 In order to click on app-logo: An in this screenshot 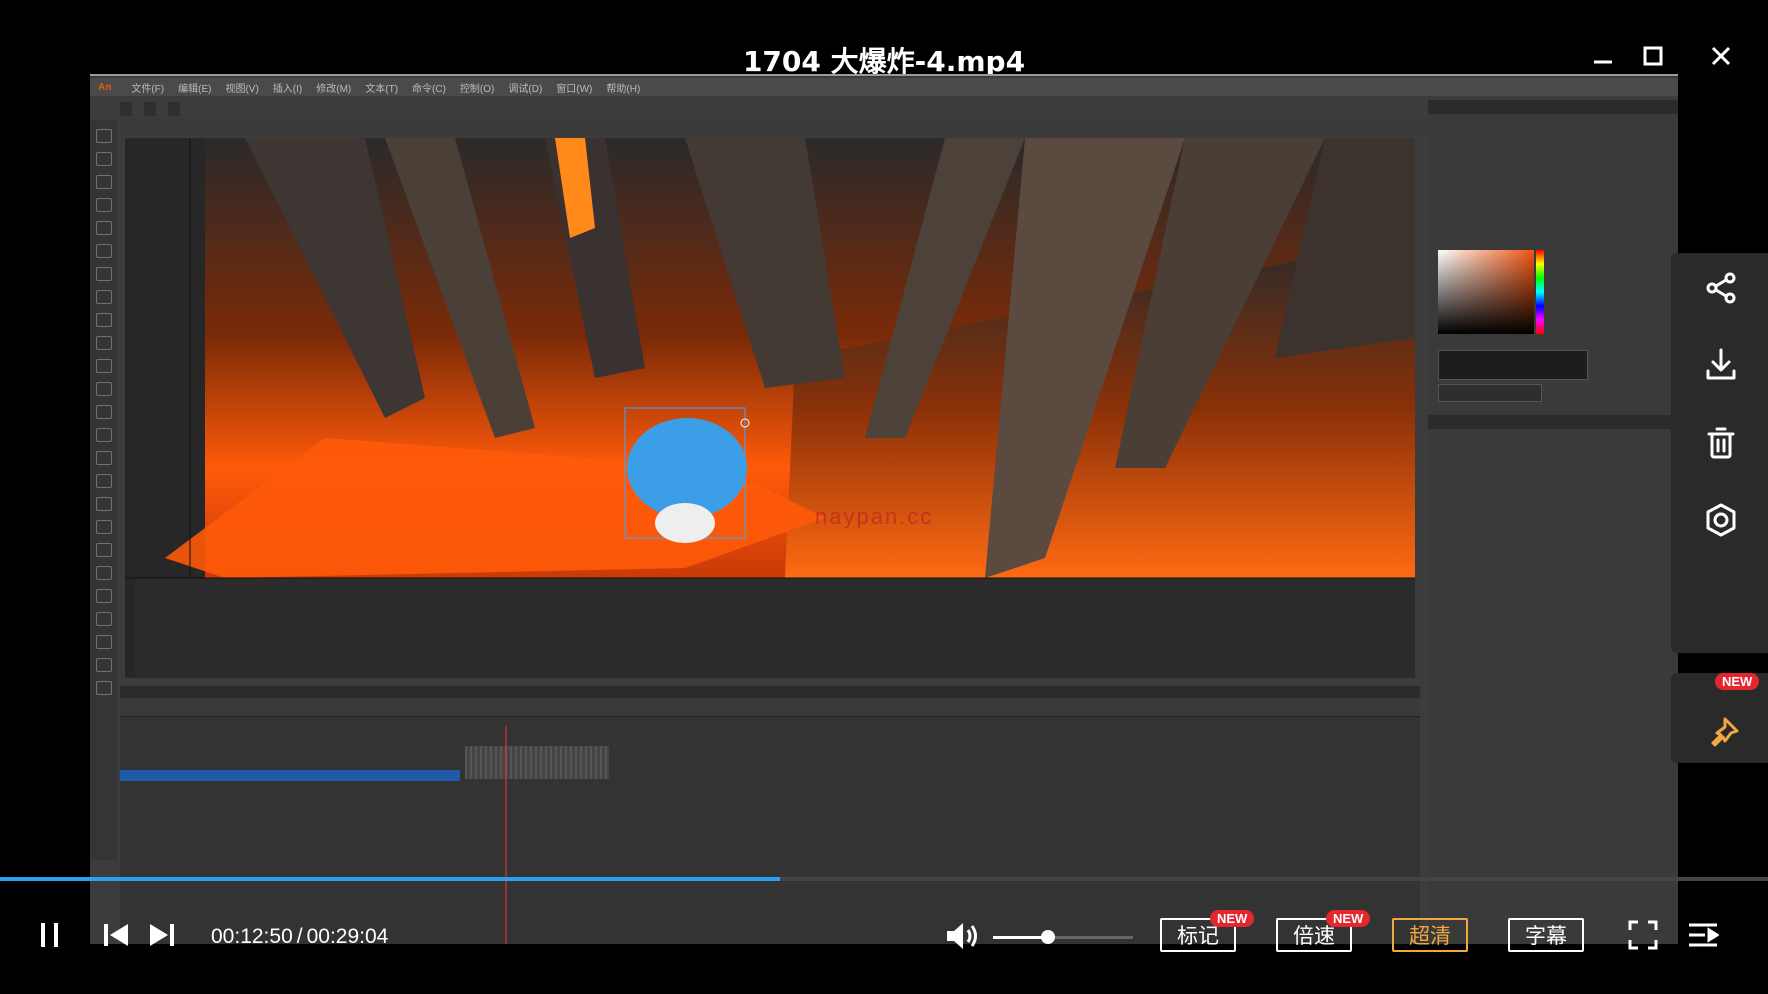, I will do `click(105, 87)`.